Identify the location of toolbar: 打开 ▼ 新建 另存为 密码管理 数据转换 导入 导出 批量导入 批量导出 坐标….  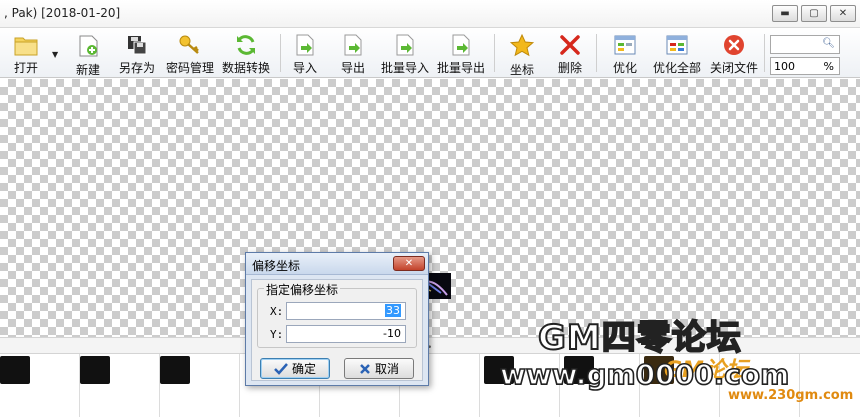
(430, 53).